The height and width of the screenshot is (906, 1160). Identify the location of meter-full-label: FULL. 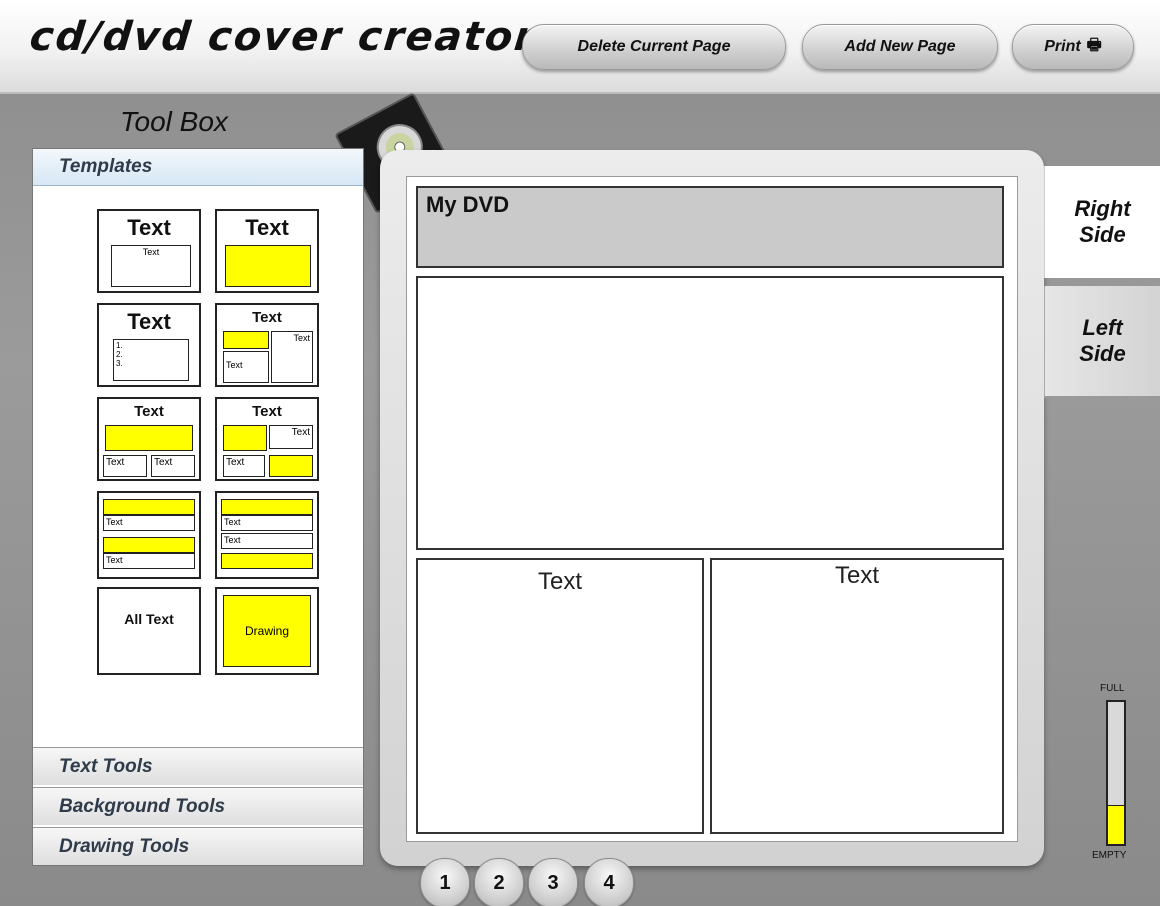
(1112, 688).